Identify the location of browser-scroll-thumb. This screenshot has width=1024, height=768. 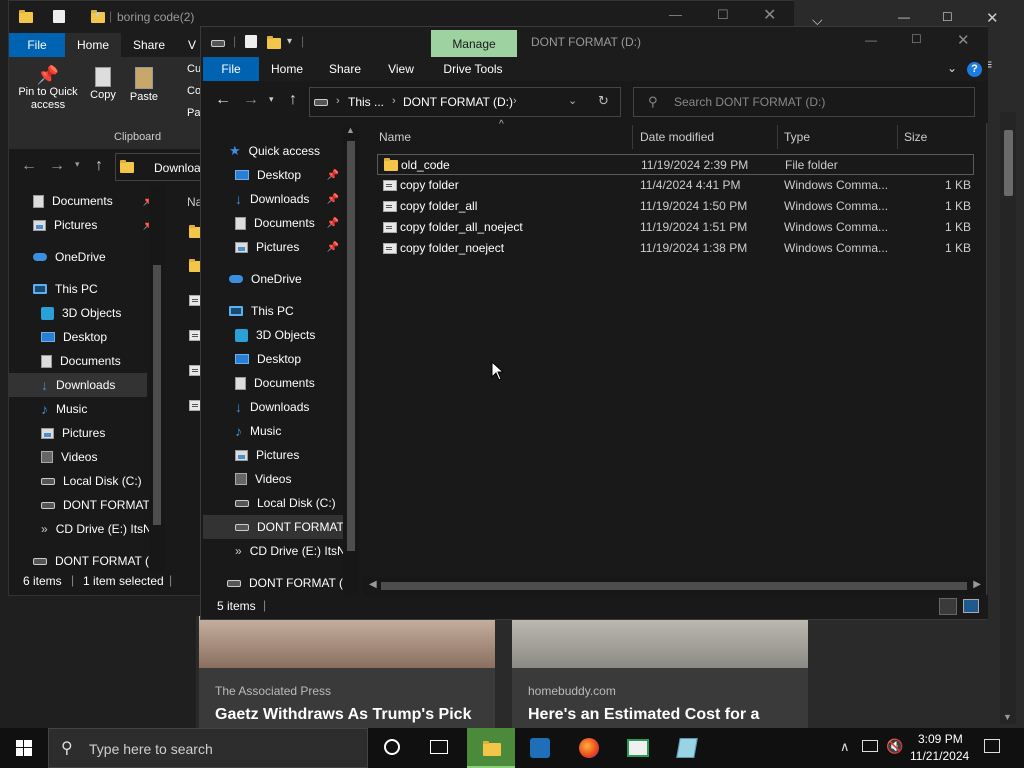
(1008, 163).